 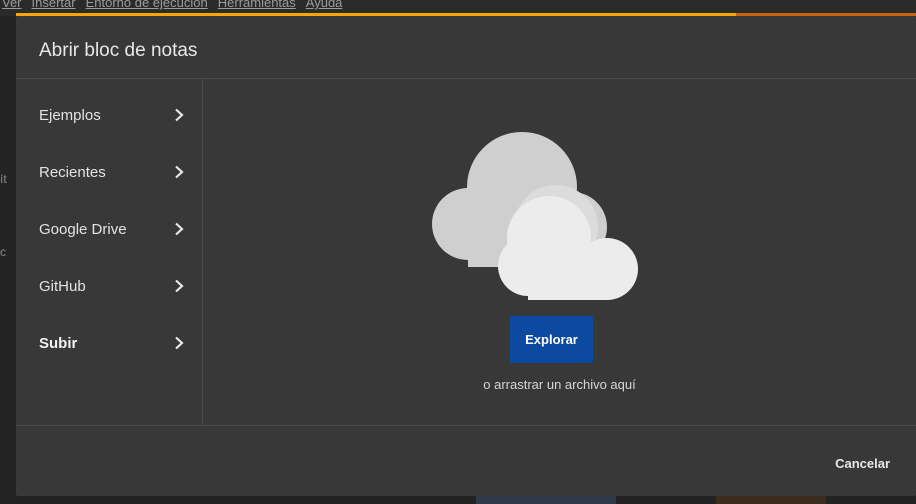 I want to click on bg-menu-herramientas: Herramientas, so click(x=257, y=5).